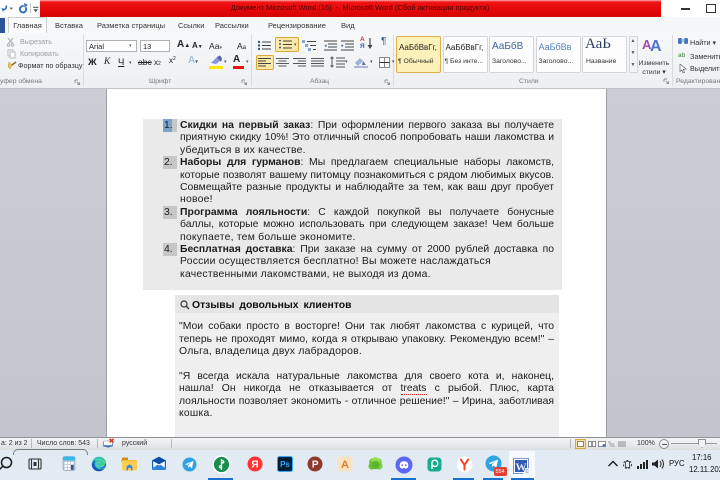 The image size is (720, 480). Describe the element at coordinates (285, 464) in the screenshot. I see `svg-text: Ps` at that location.